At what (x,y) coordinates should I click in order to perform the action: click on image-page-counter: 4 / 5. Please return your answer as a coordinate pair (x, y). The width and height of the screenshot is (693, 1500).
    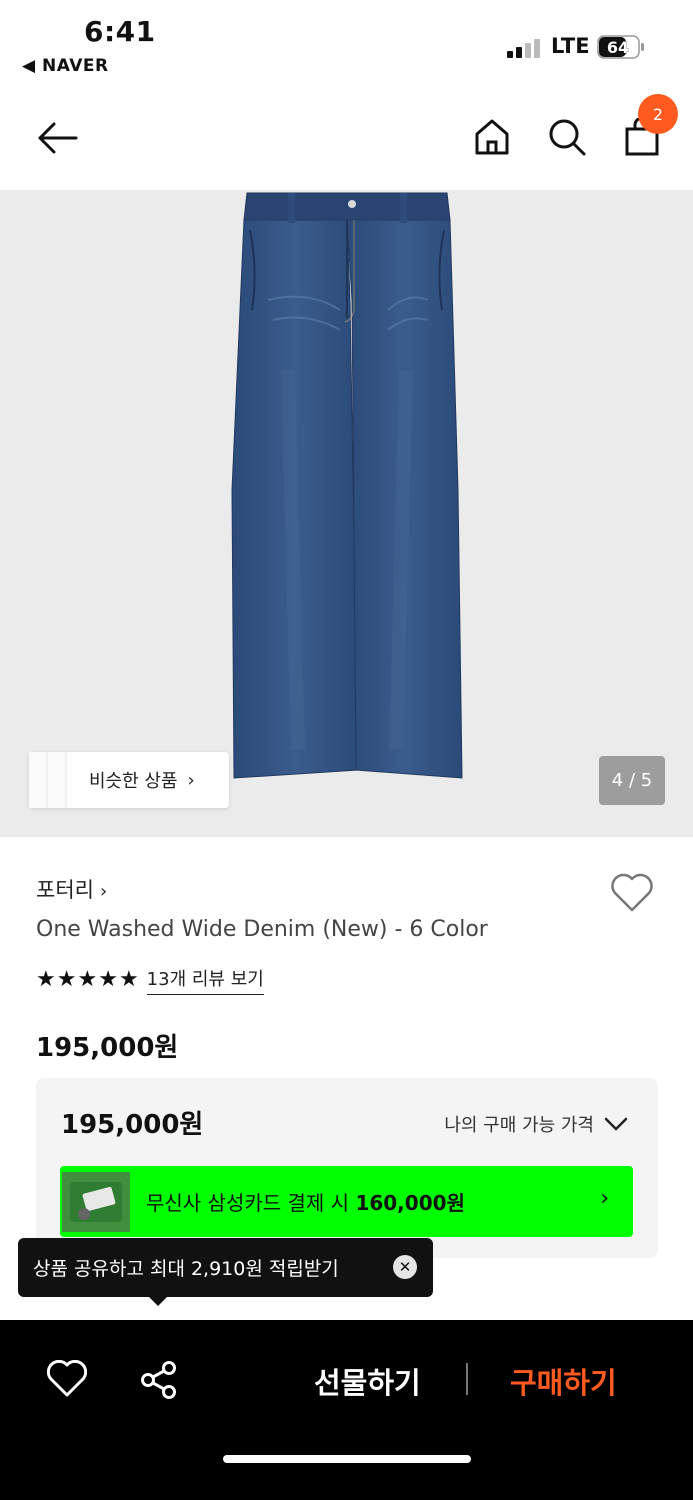
    Looking at the image, I should click on (632, 780).